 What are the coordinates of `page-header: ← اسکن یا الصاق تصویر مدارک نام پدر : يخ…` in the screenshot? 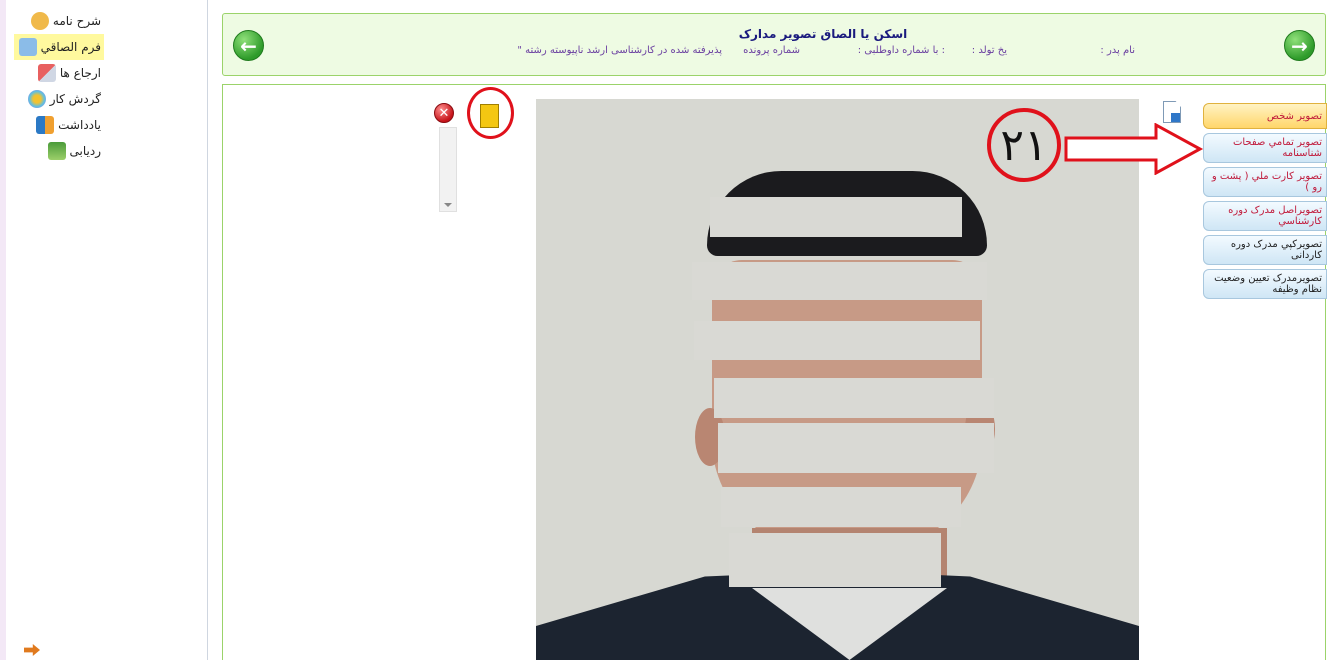 It's located at (774, 44).